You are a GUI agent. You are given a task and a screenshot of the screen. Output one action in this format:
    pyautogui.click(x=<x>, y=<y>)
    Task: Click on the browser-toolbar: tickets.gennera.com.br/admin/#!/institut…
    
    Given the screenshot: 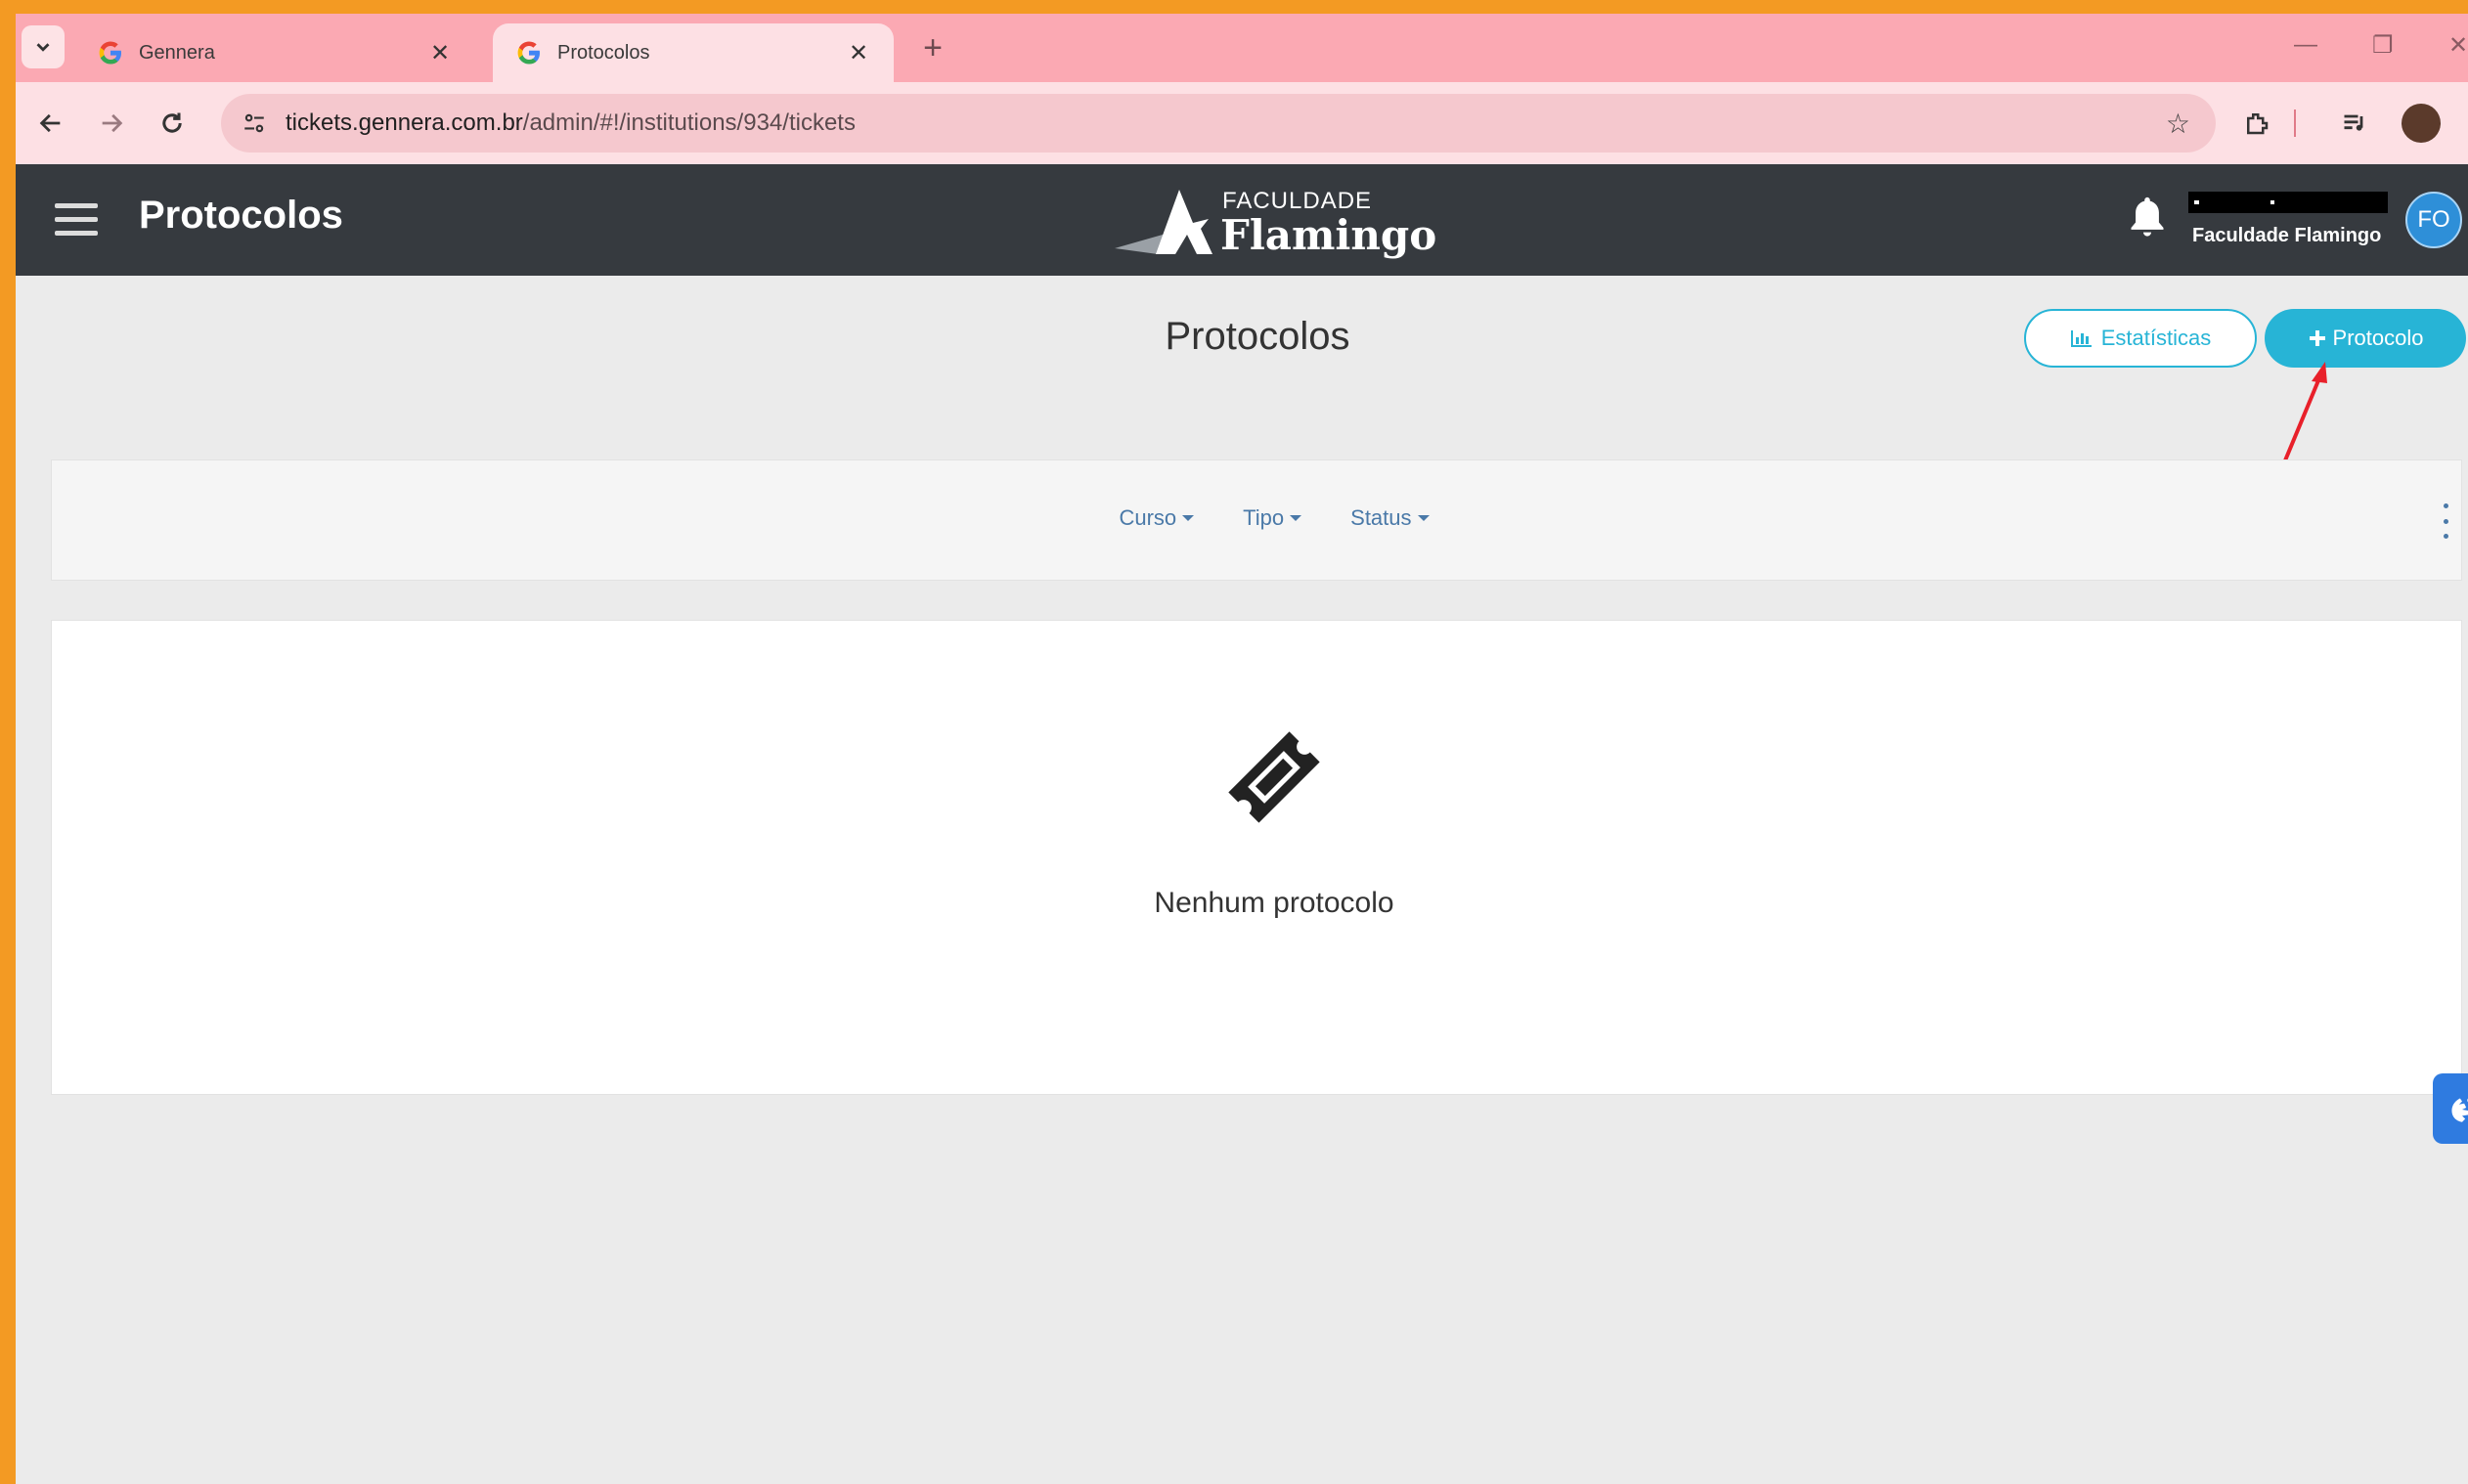 What is the action you would take?
    pyautogui.click(x=1242, y=123)
    